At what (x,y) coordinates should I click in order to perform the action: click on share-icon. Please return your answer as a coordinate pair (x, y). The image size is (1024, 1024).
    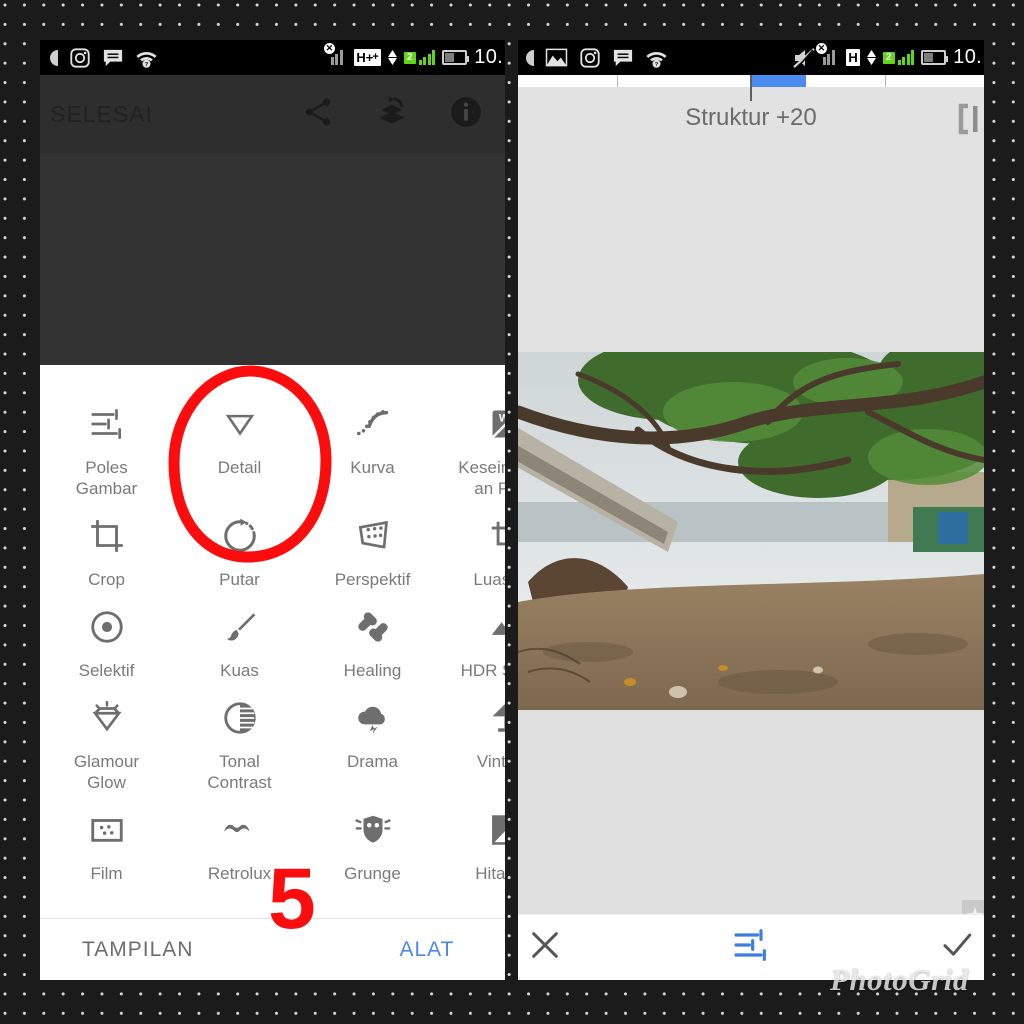
    Looking at the image, I should click on (318, 114).